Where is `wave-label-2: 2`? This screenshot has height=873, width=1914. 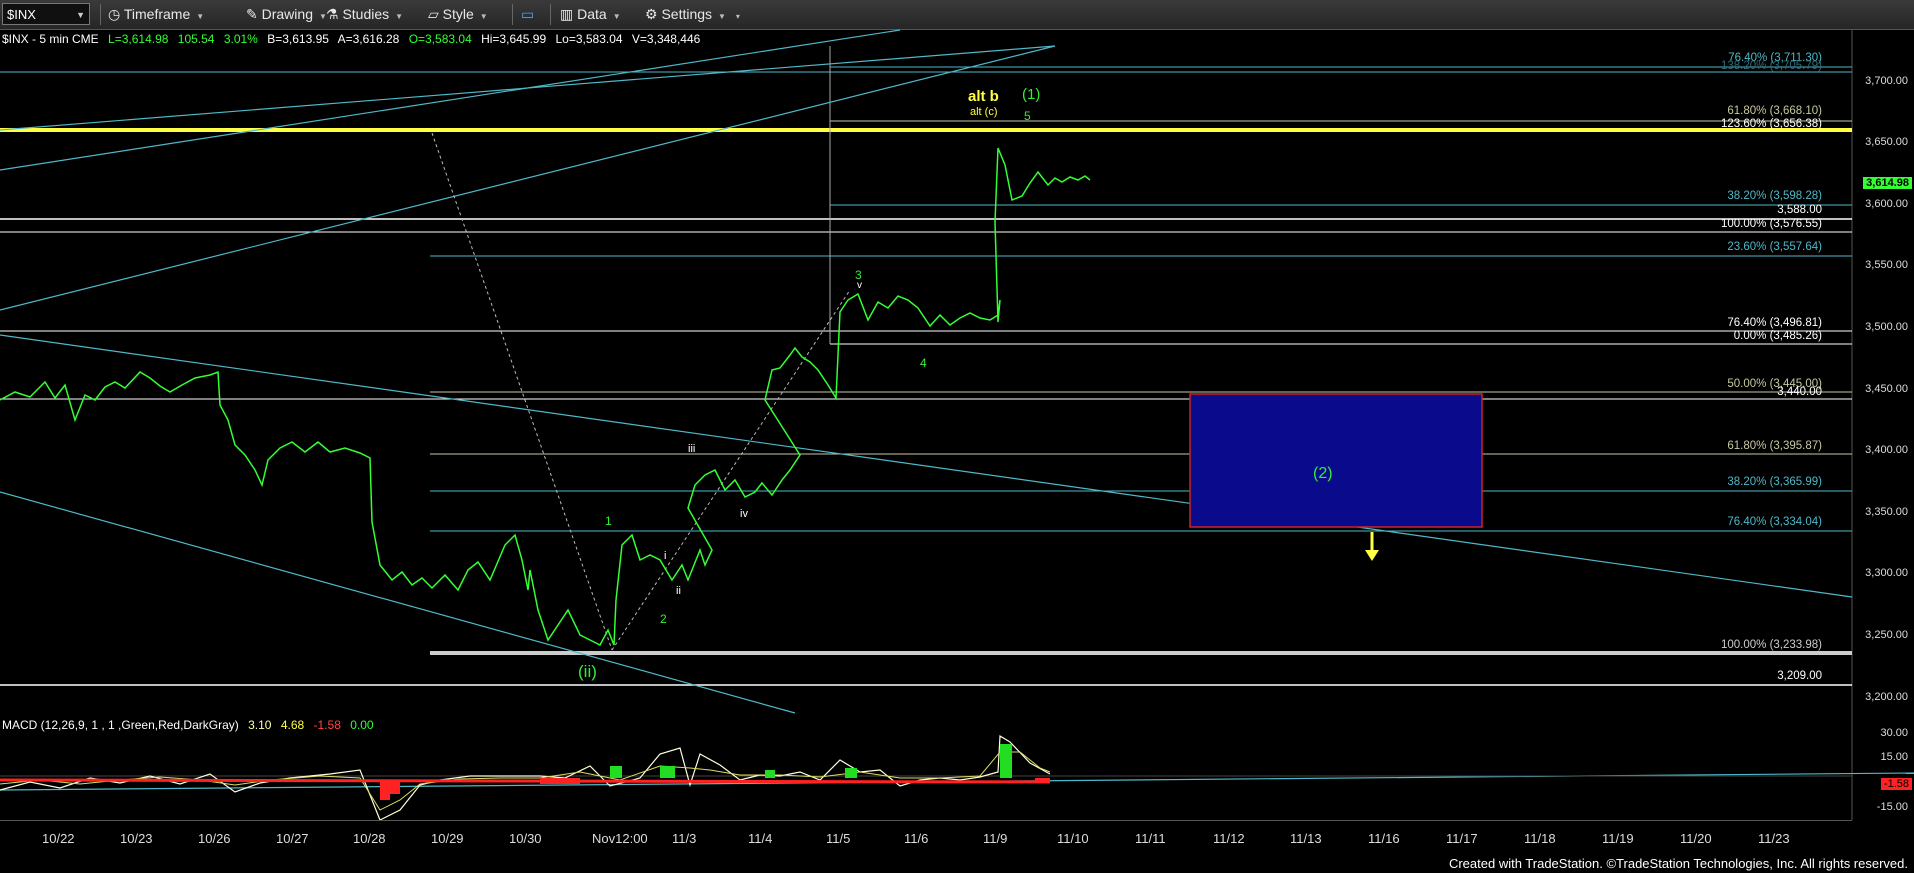 wave-label-2: 2 is located at coordinates (663, 619).